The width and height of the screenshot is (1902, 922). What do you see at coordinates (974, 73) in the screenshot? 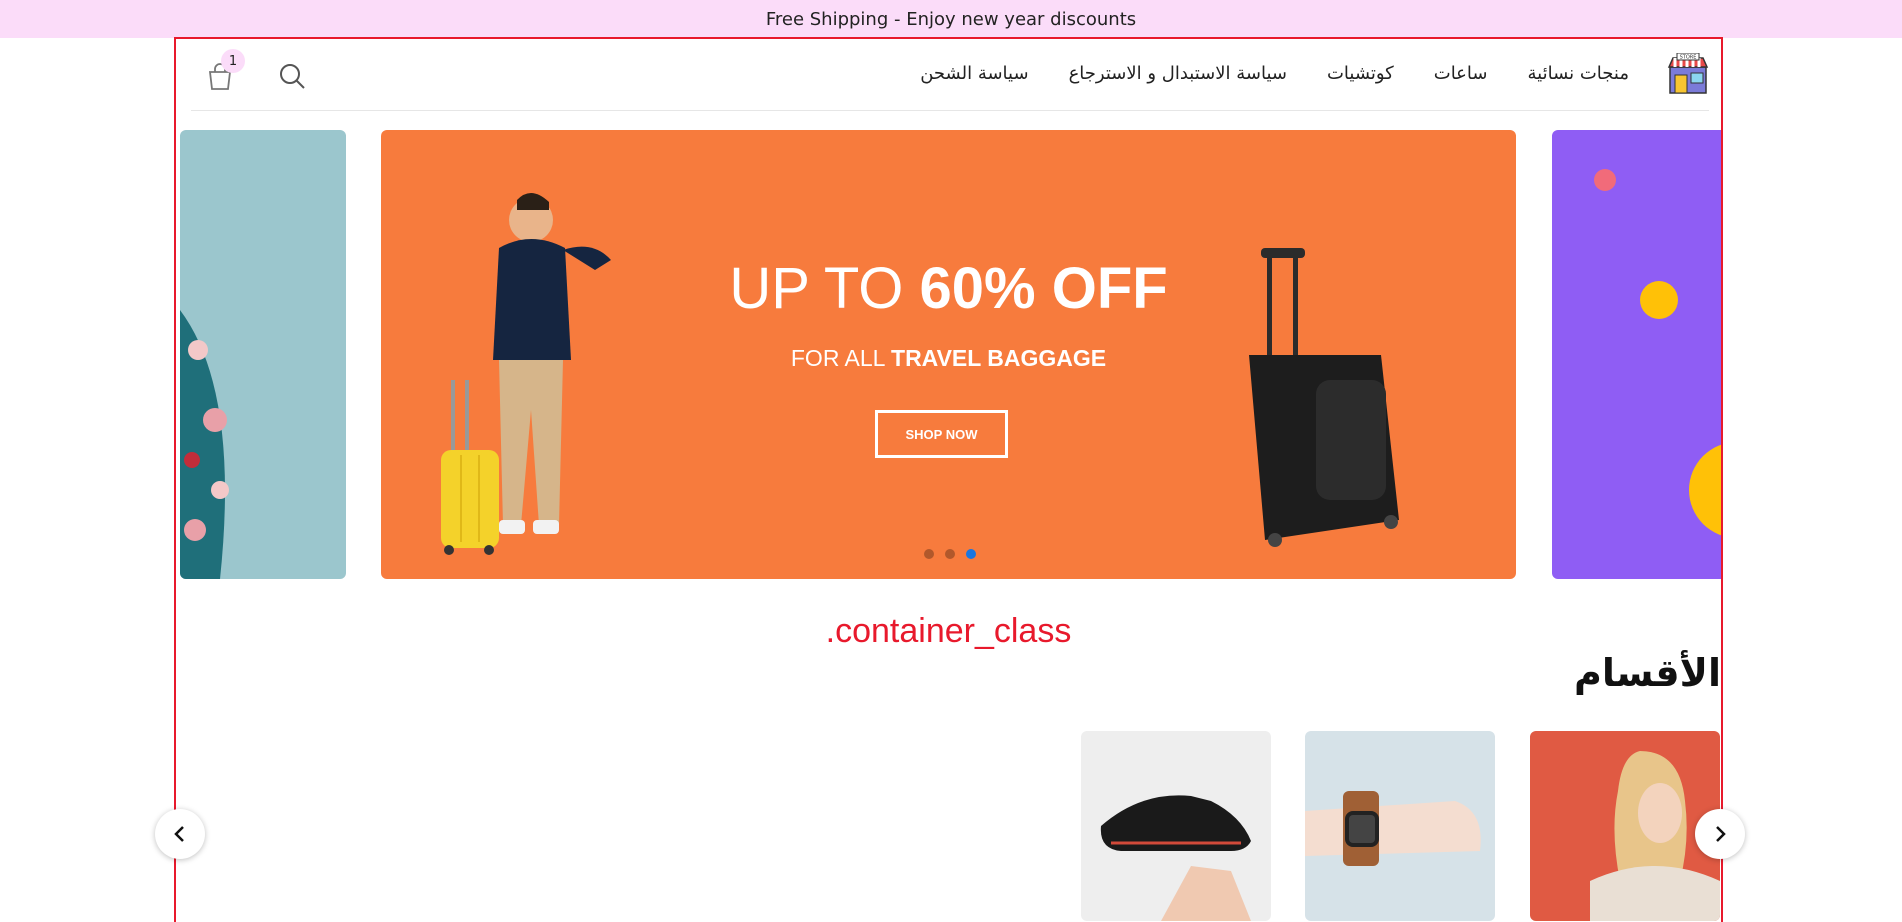
I see `nav-shipping-policy: سياسة الشحن` at bounding box center [974, 73].